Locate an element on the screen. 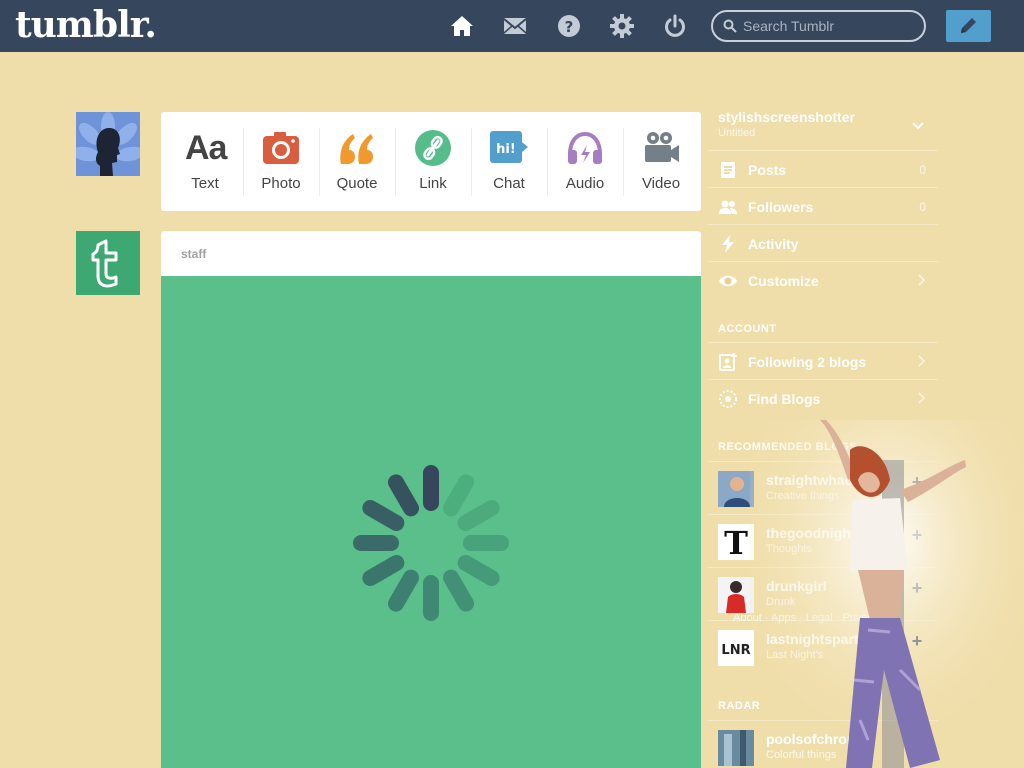 Image resolution: width=1024 pixels, height=768 pixels. sidebar-item-label: Find Blogs is located at coordinates (784, 399).